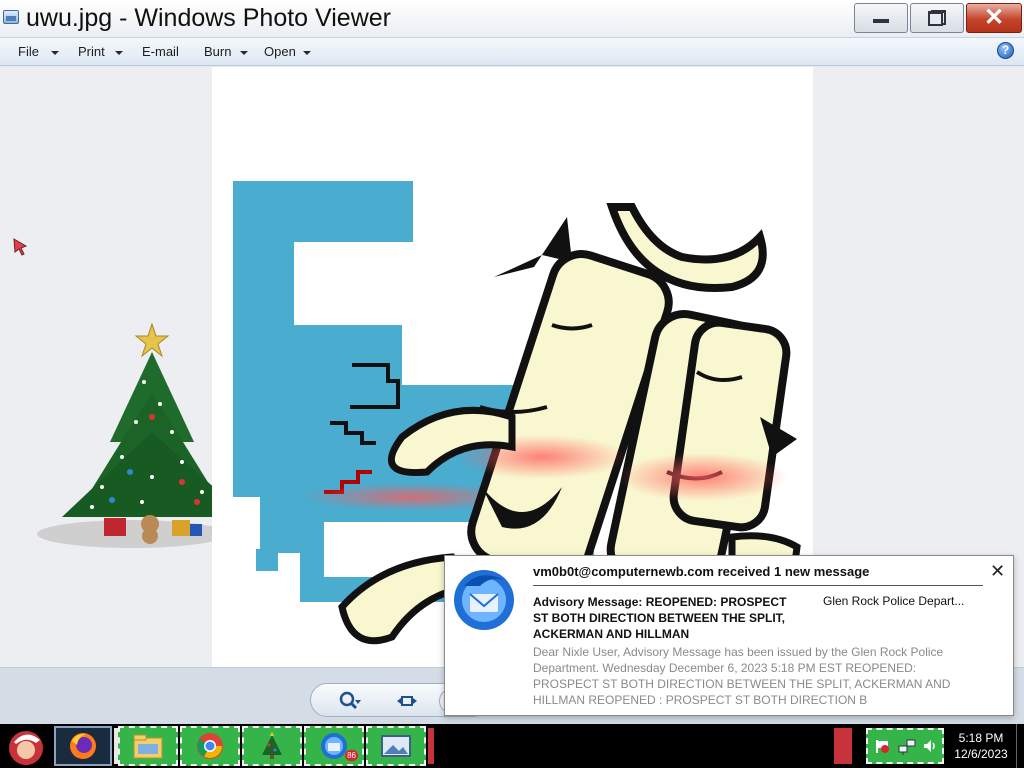 The image size is (1024, 768). What do you see at coordinates (28, 51) in the screenshot?
I see `menu-file: File` at bounding box center [28, 51].